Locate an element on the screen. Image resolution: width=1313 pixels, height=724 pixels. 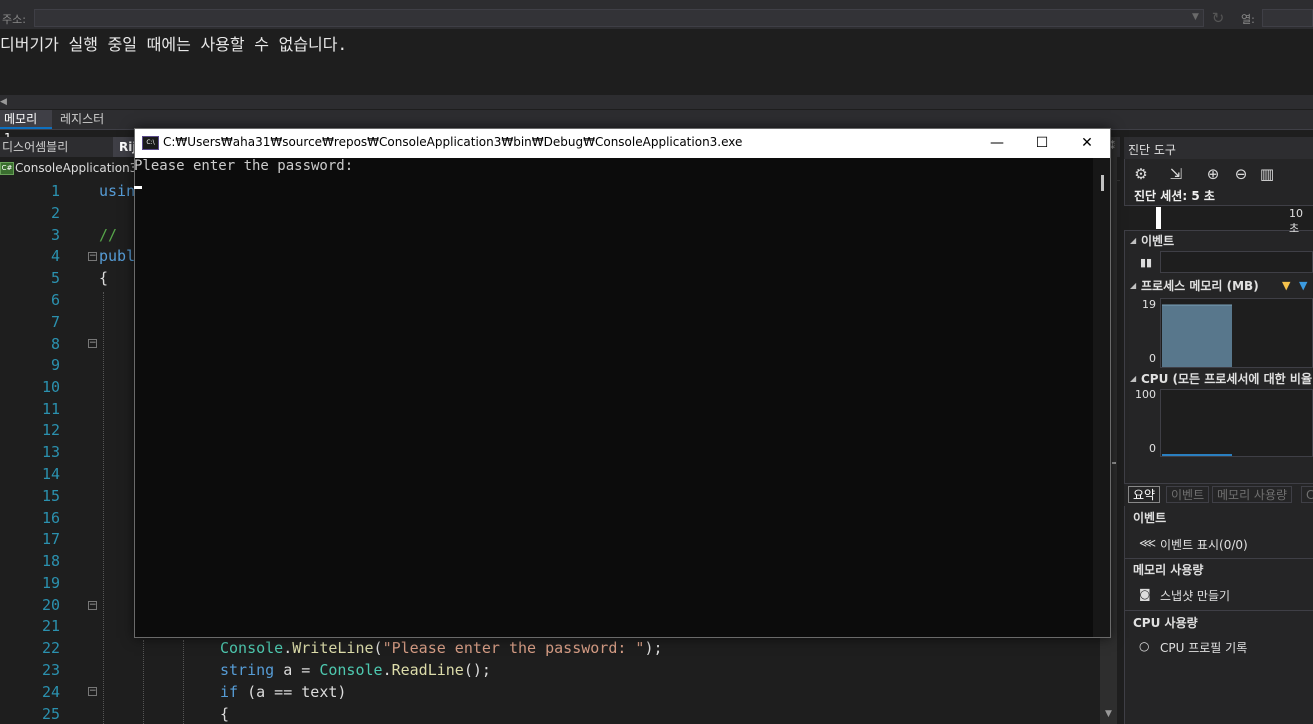
gc-marker-icon: ▼ is located at coordinates (1303, 285).